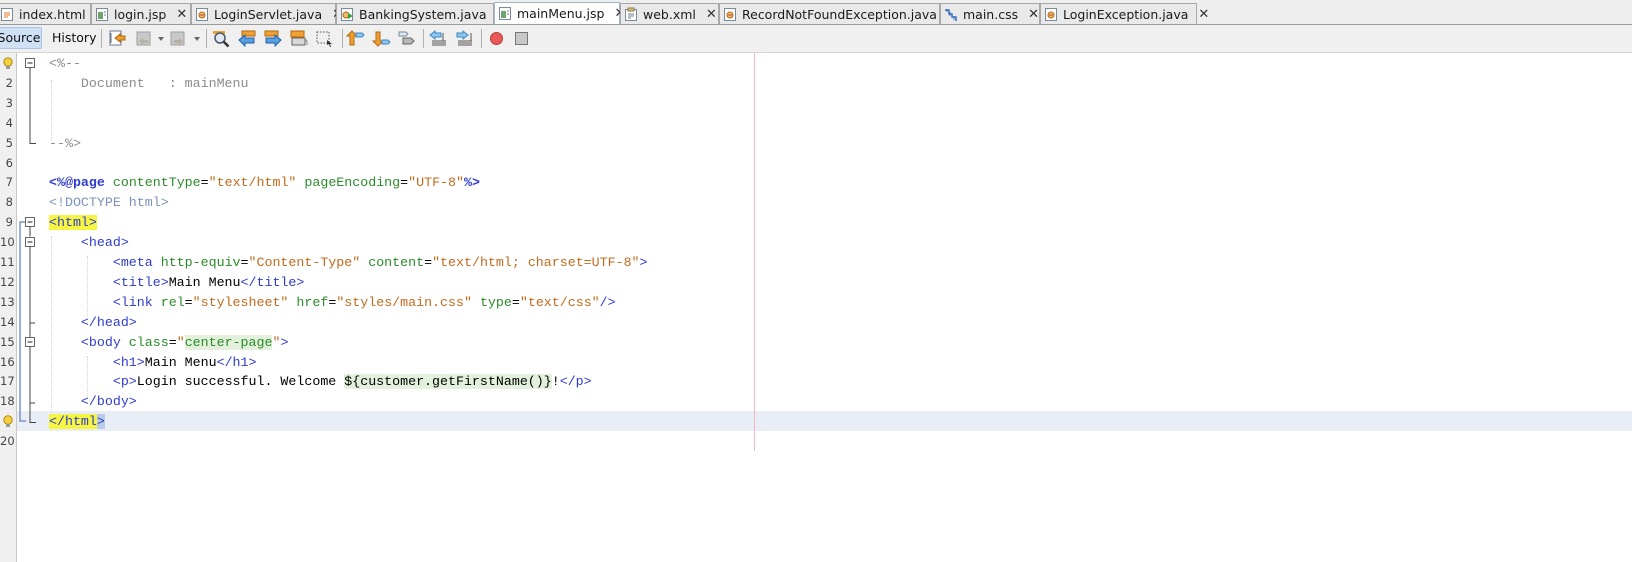 Image resolution: width=1632 pixels, height=562 pixels. Describe the element at coordinates (438, 38) in the screenshot. I see `shift-left-icon` at that location.